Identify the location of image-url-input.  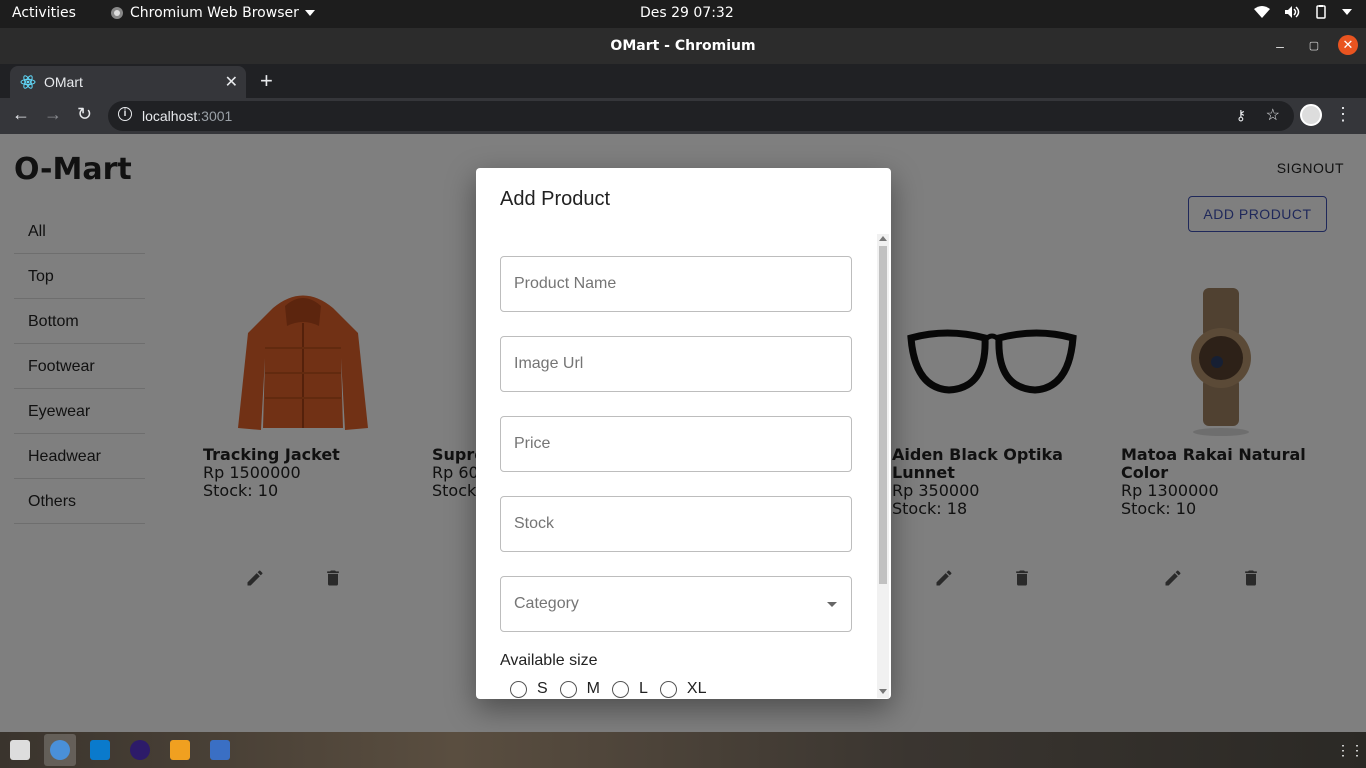
(674, 364).